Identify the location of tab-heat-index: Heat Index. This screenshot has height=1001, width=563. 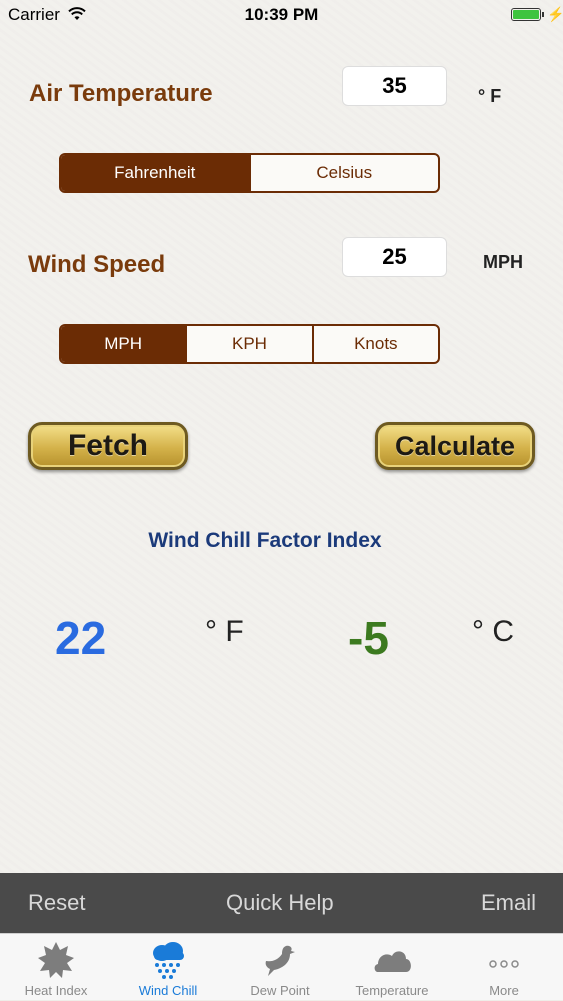
(56, 967).